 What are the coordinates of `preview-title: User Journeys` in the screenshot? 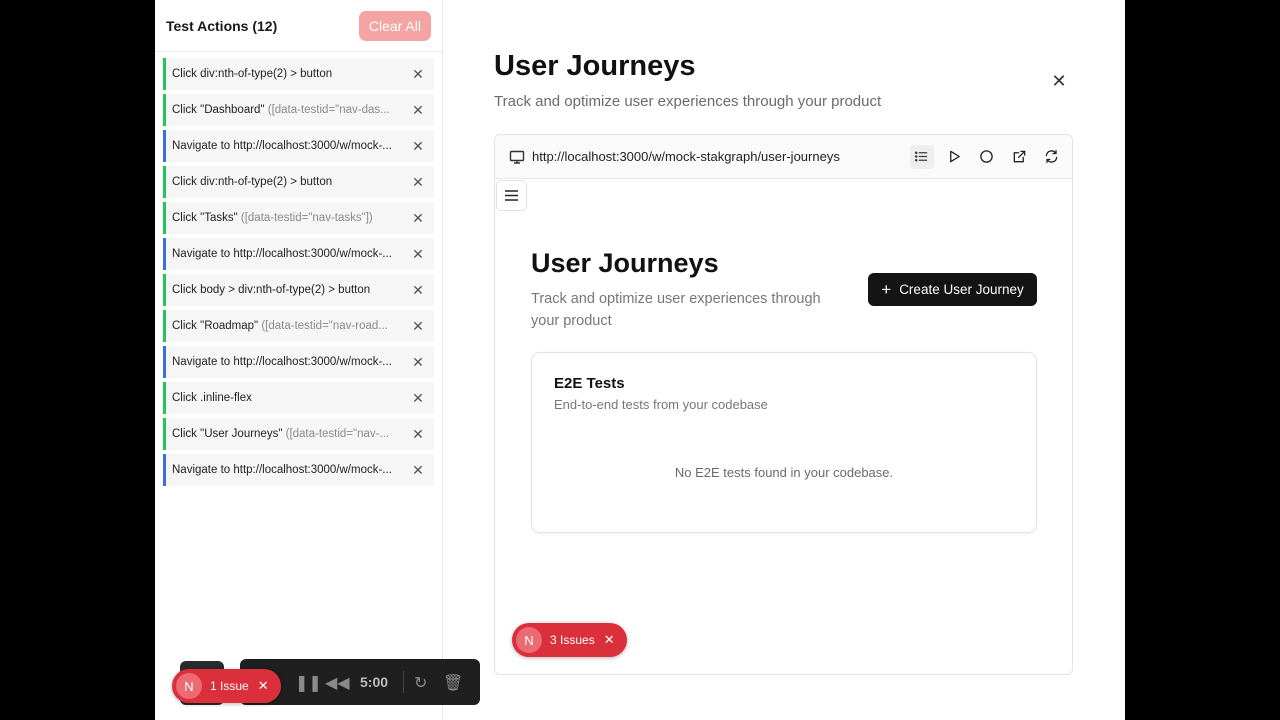 It's located at (625, 263).